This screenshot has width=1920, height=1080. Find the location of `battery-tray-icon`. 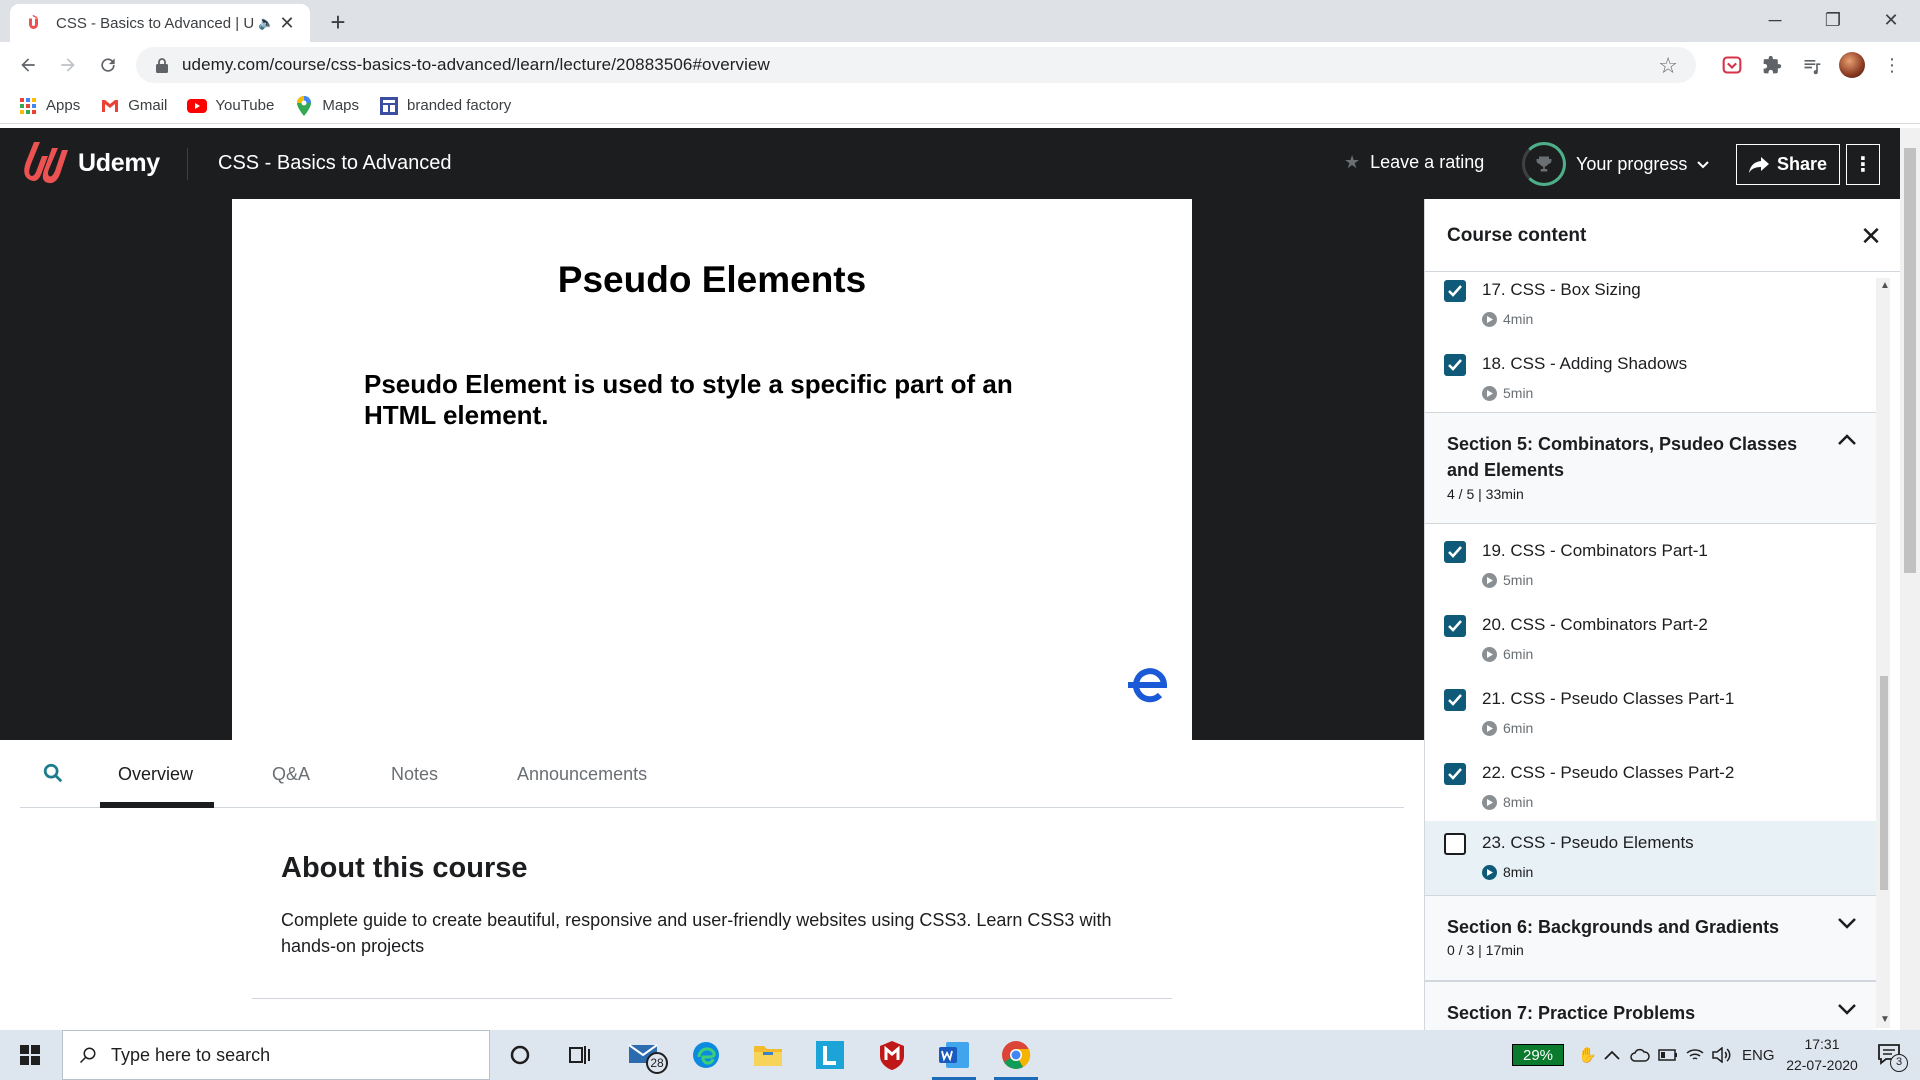

battery-tray-icon is located at coordinates (1668, 1055).